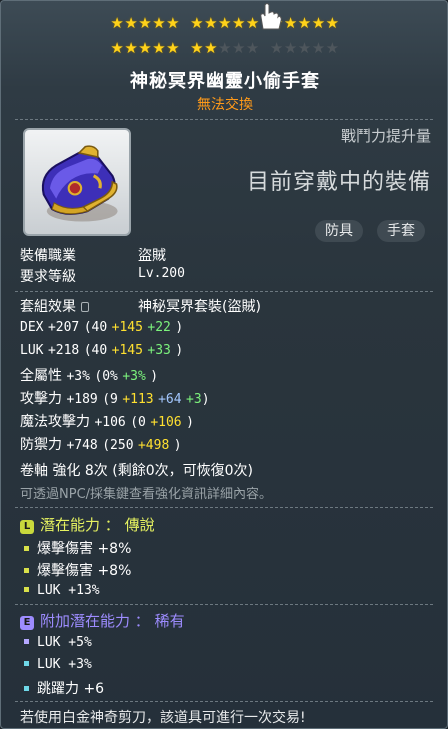 The image size is (448, 729). What do you see at coordinates (27, 527) in the screenshot?
I see `legendary-badge-icon: L` at bounding box center [27, 527].